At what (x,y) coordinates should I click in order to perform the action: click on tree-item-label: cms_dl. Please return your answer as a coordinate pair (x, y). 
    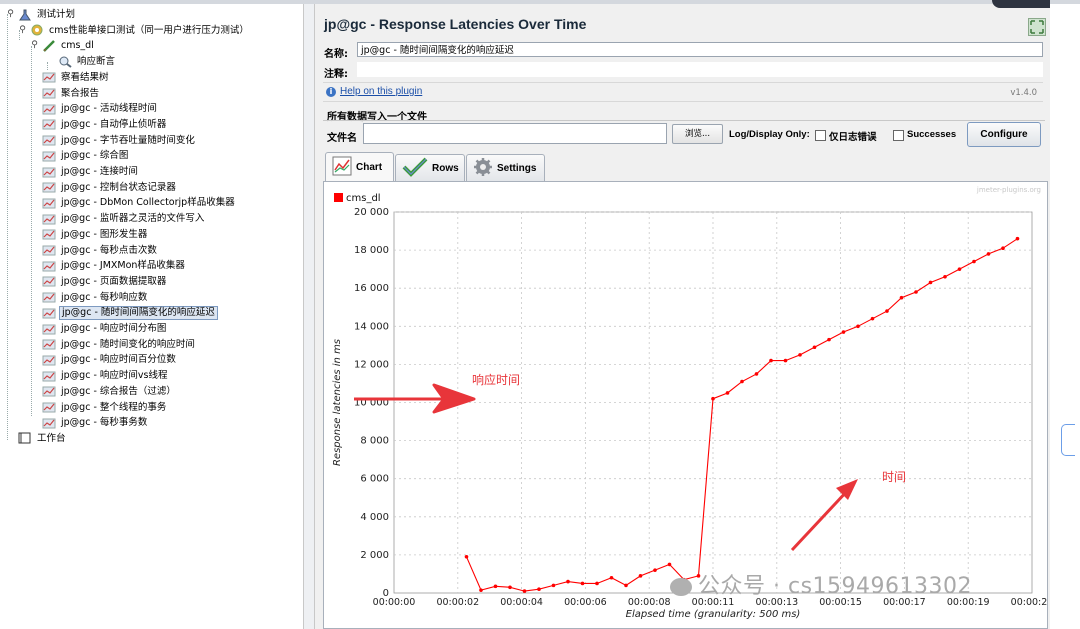
    Looking at the image, I should click on (77, 46).